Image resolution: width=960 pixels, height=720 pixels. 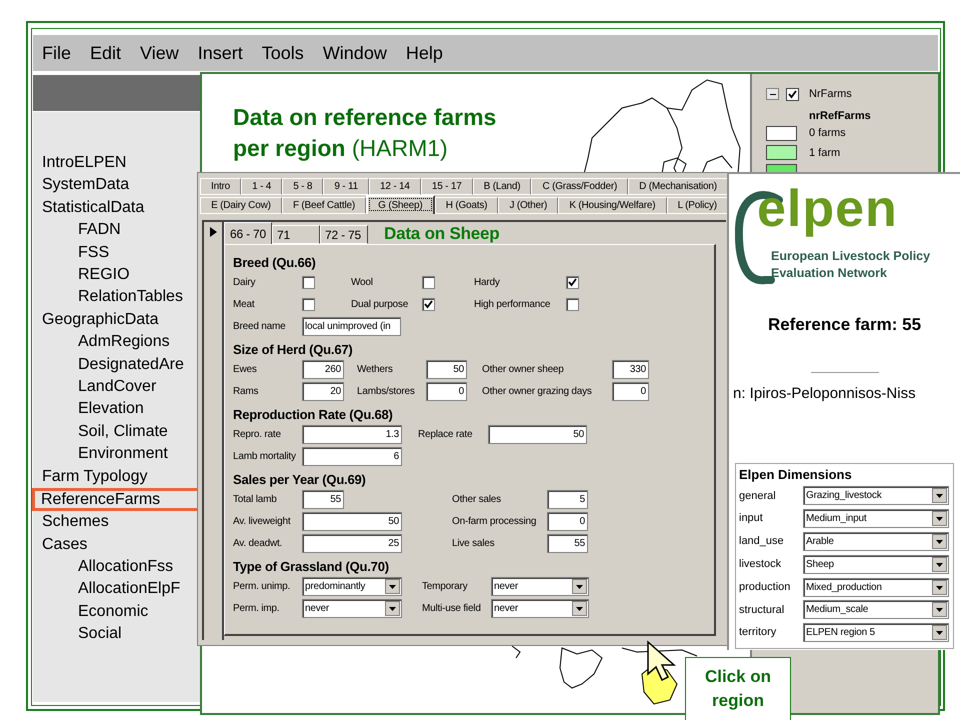 What do you see at coordinates (850, 115) in the screenshot?
I see `legend-field: nrRefFarms` at bounding box center [850, 115].